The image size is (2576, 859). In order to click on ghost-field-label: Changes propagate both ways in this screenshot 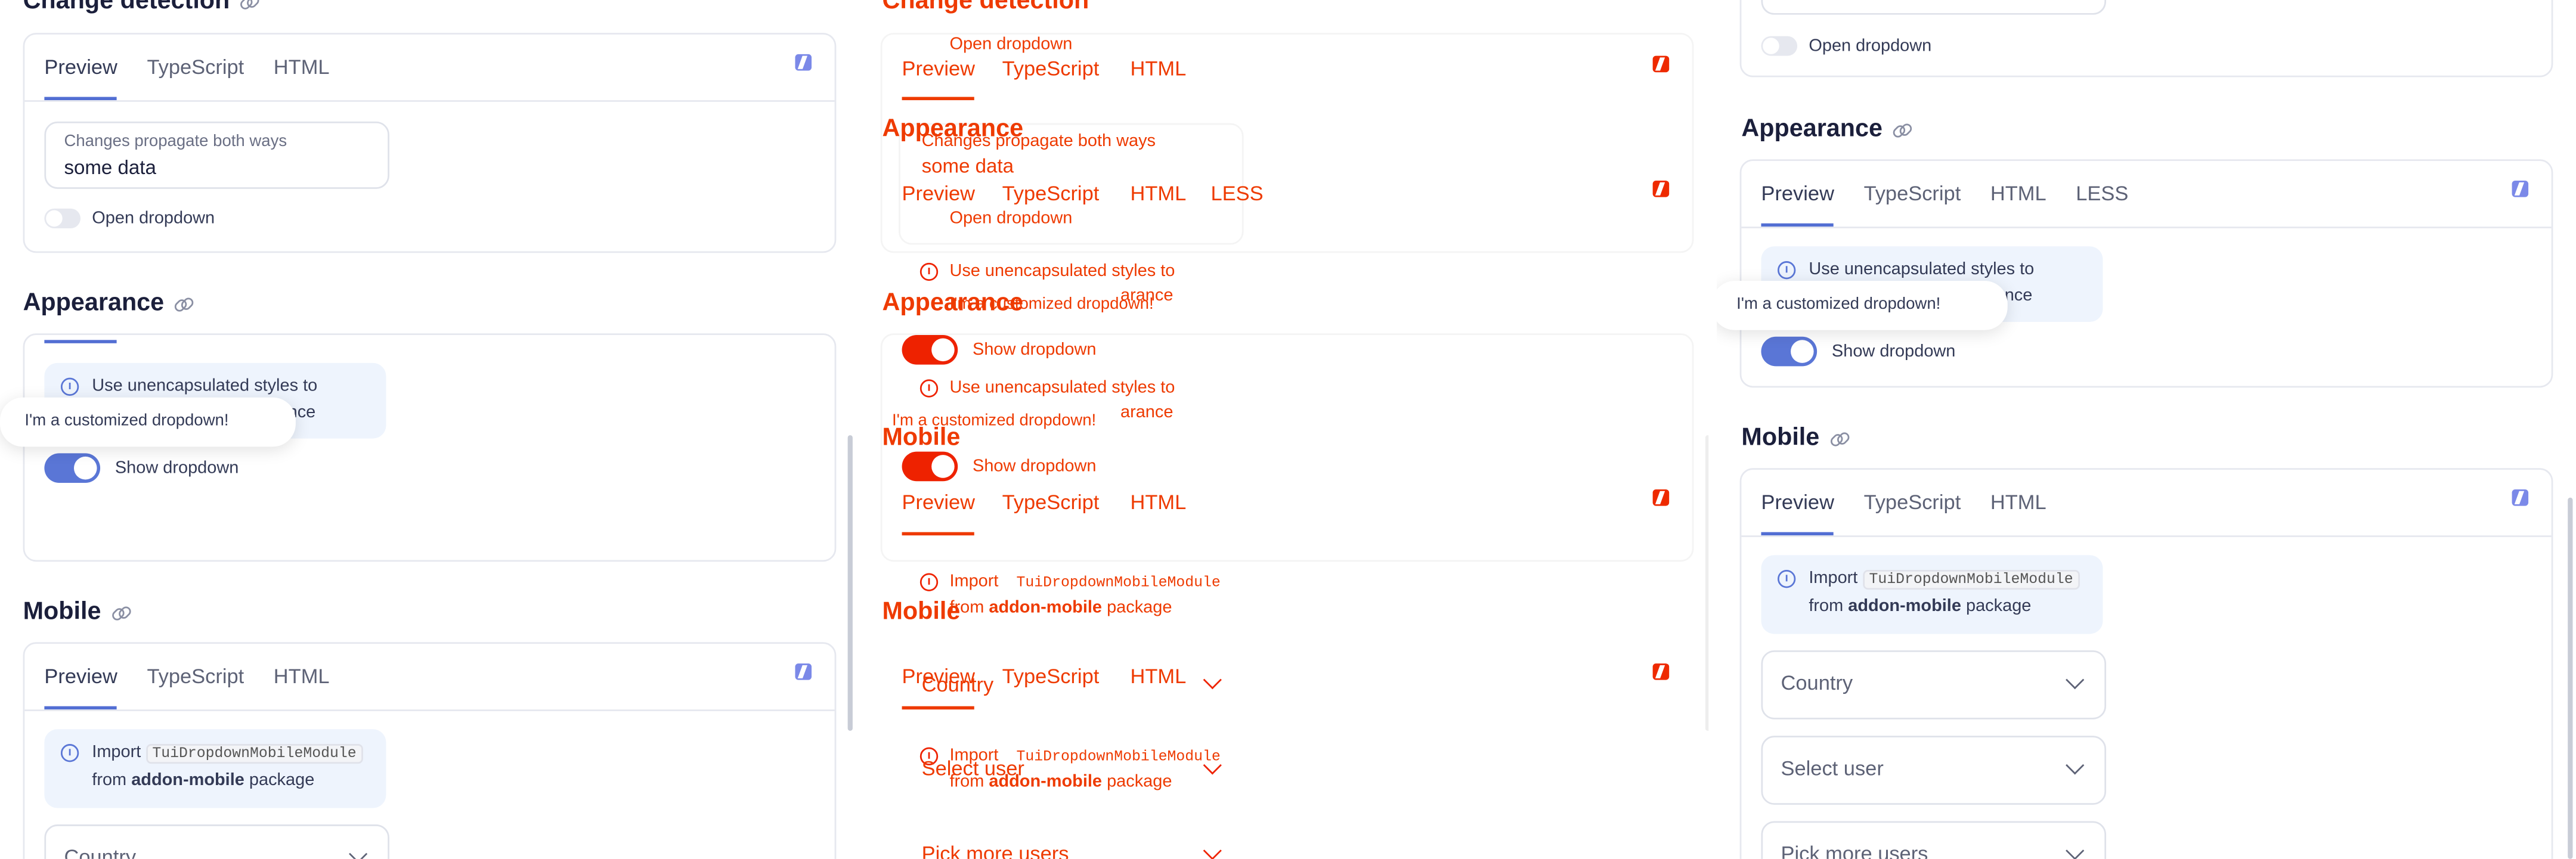, I will do `click(1038, 141)`.